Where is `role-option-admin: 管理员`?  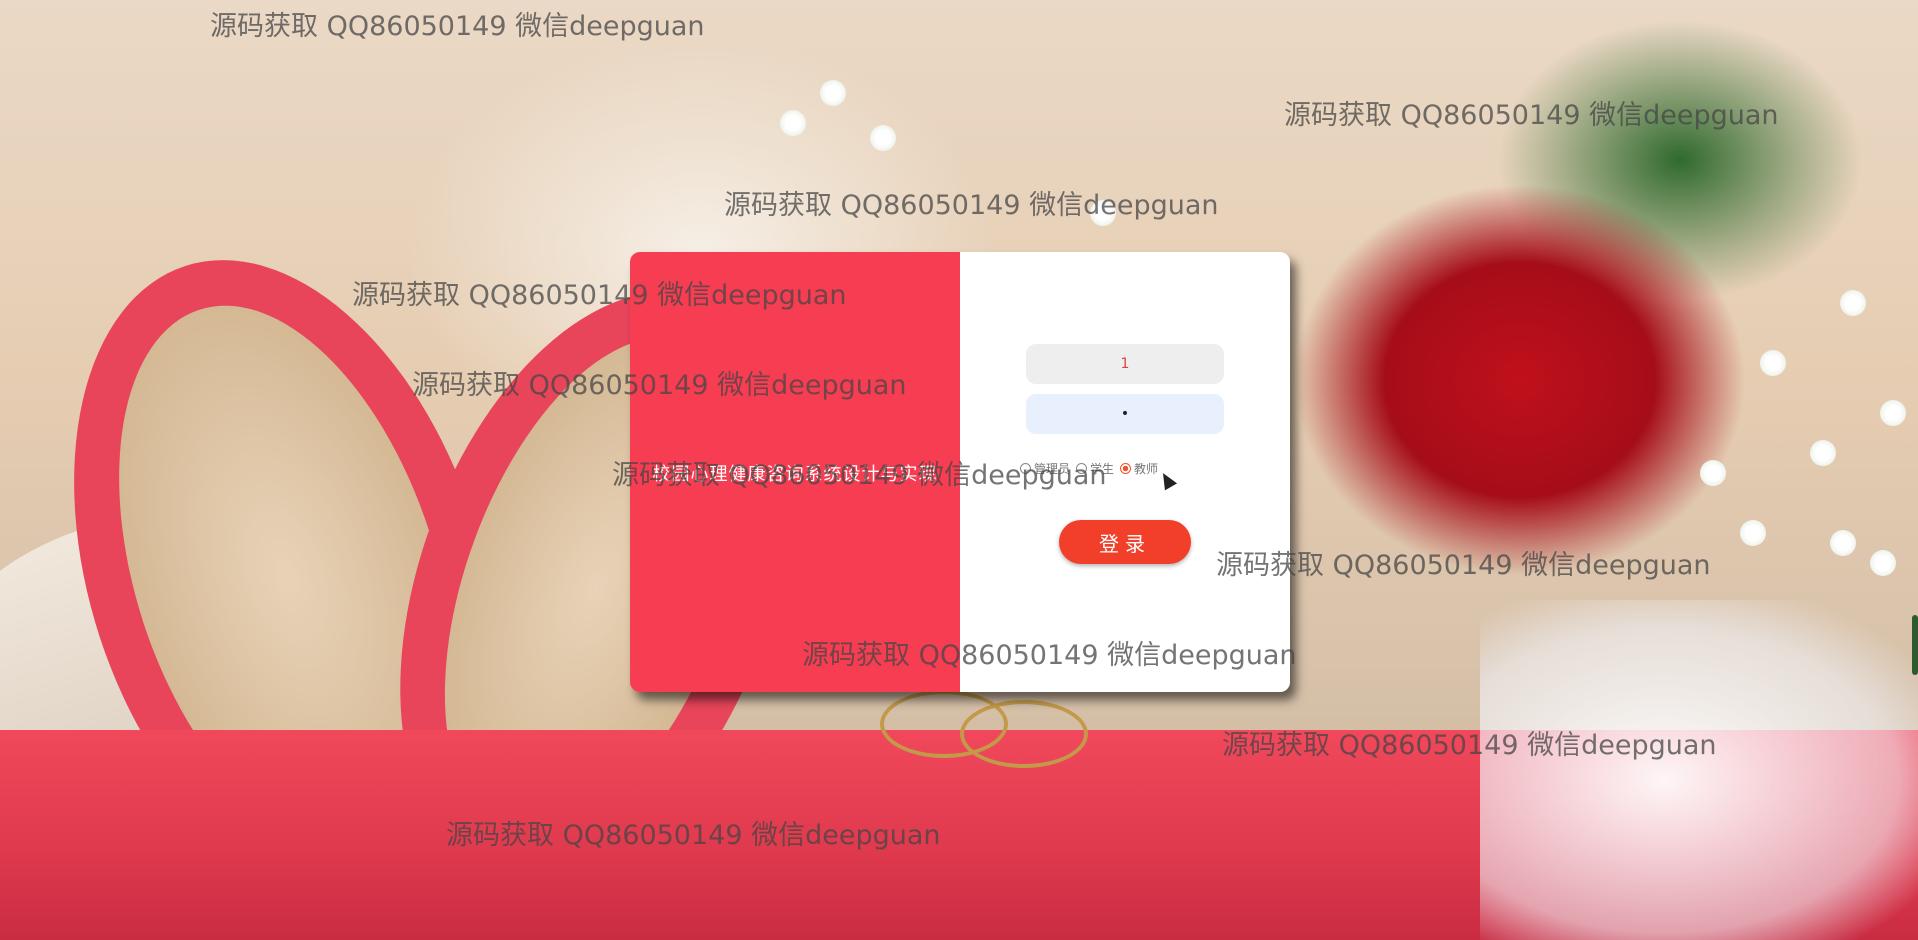 role-option-admin: 管理员 is located at coordinates (1045, 468).